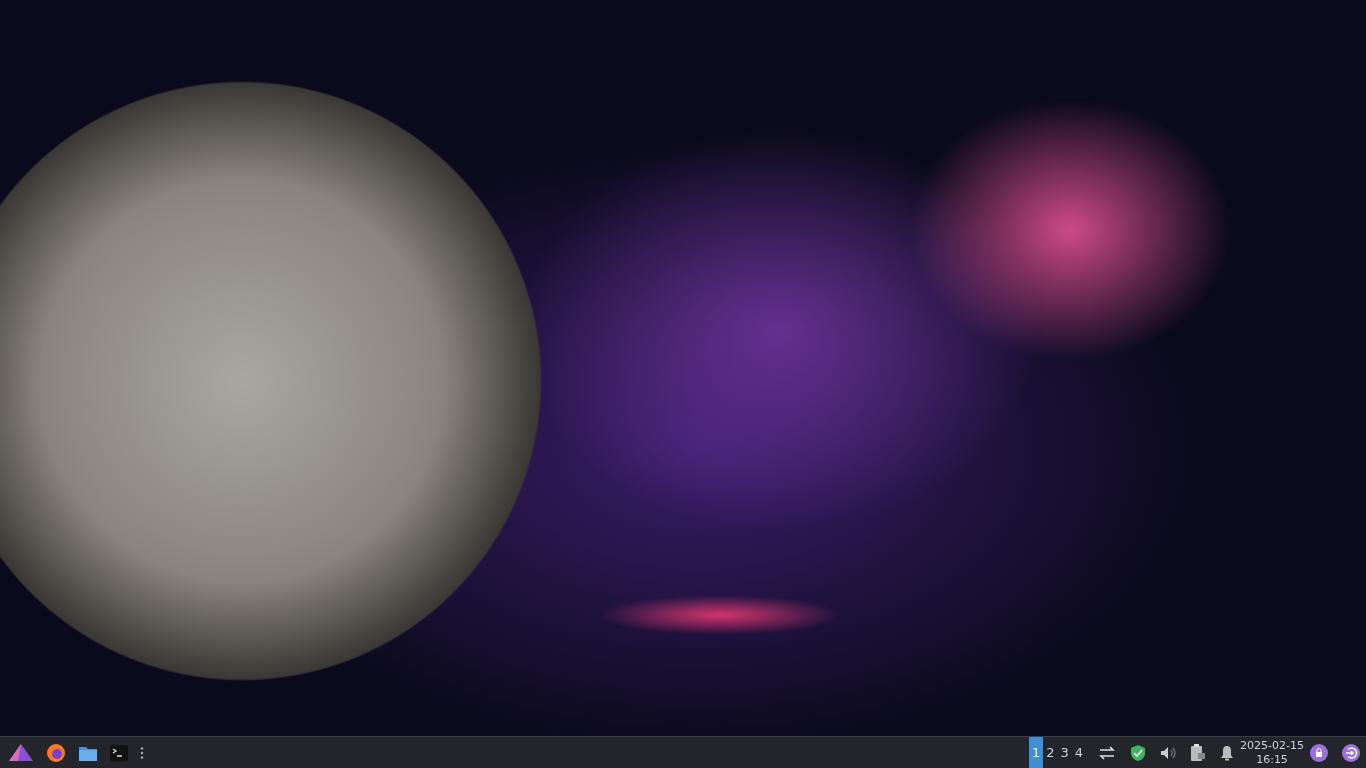 This screenshot has width=1366, height=768. Describe the element at coordinates (56, 752) in the screenshot. I see `web-browser-icon` at that location.